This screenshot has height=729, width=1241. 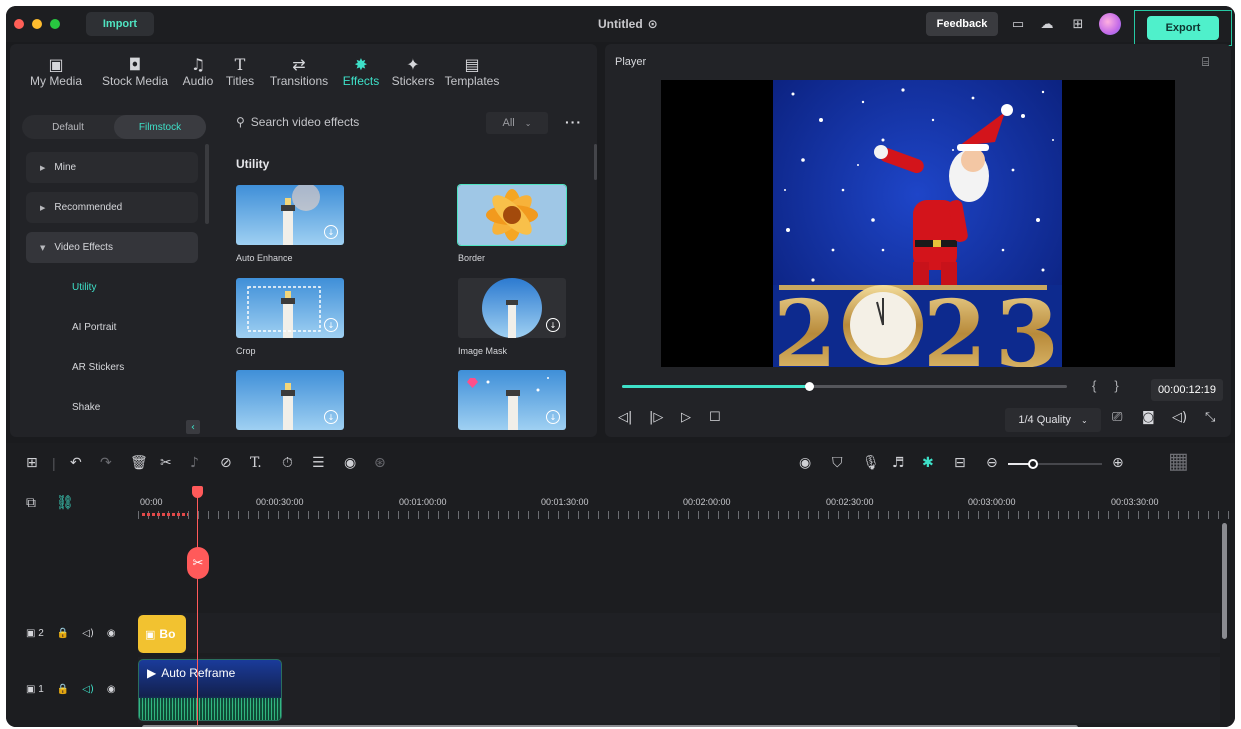 I want to click on import-button: Import, so click(x=120, y=24).